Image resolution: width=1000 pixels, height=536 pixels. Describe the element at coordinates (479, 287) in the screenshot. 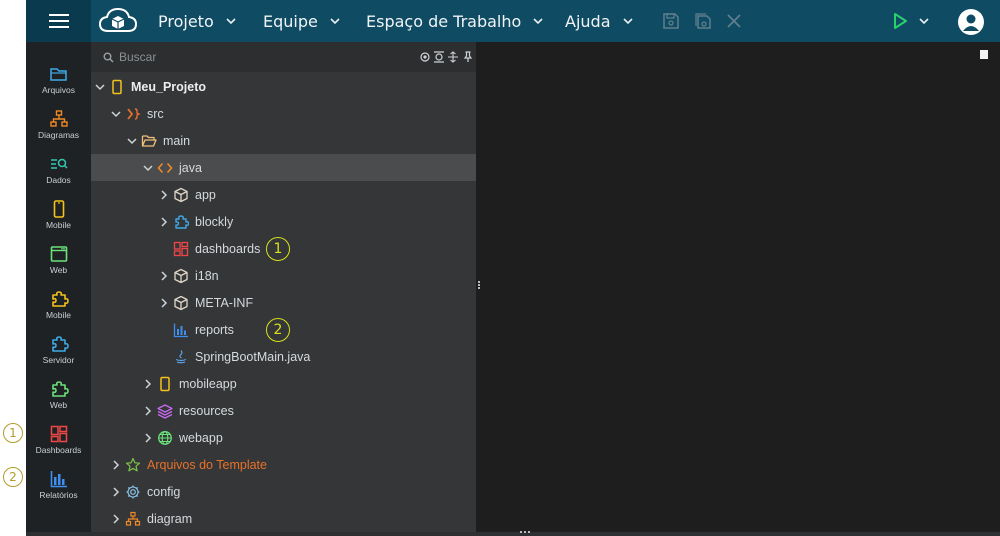

I see `panel-resize-handle` at that location.